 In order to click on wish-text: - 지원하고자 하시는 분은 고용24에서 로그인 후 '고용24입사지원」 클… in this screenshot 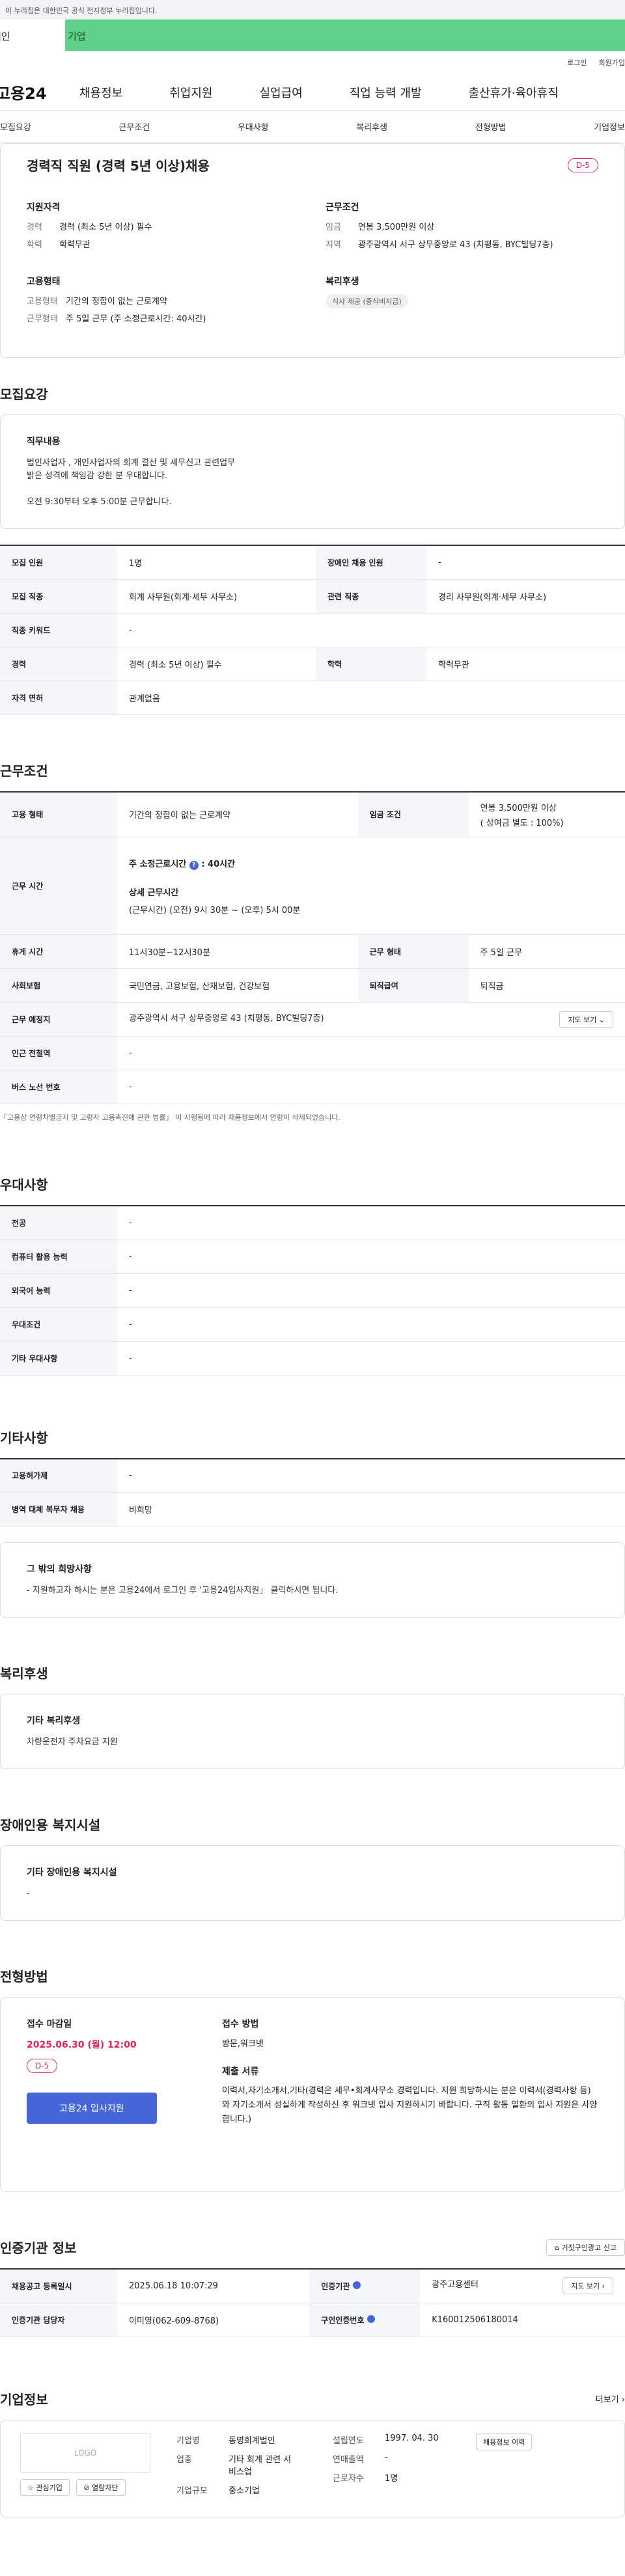, I will do `click(183, 1591)`.